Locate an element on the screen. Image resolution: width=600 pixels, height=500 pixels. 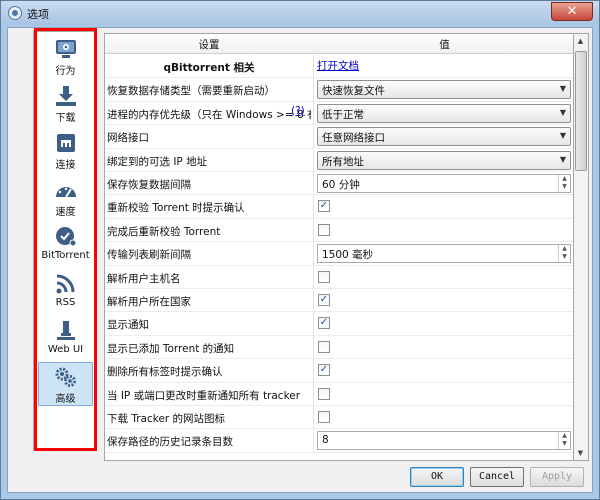
sidebar-item-label: 连接 is located at coordinates (65, 165).